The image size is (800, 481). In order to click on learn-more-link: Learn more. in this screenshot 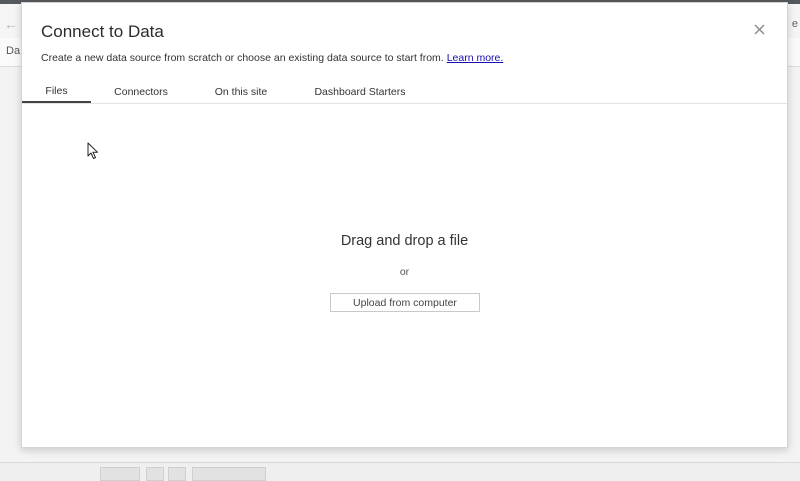, I will do `click(475, 58)`.